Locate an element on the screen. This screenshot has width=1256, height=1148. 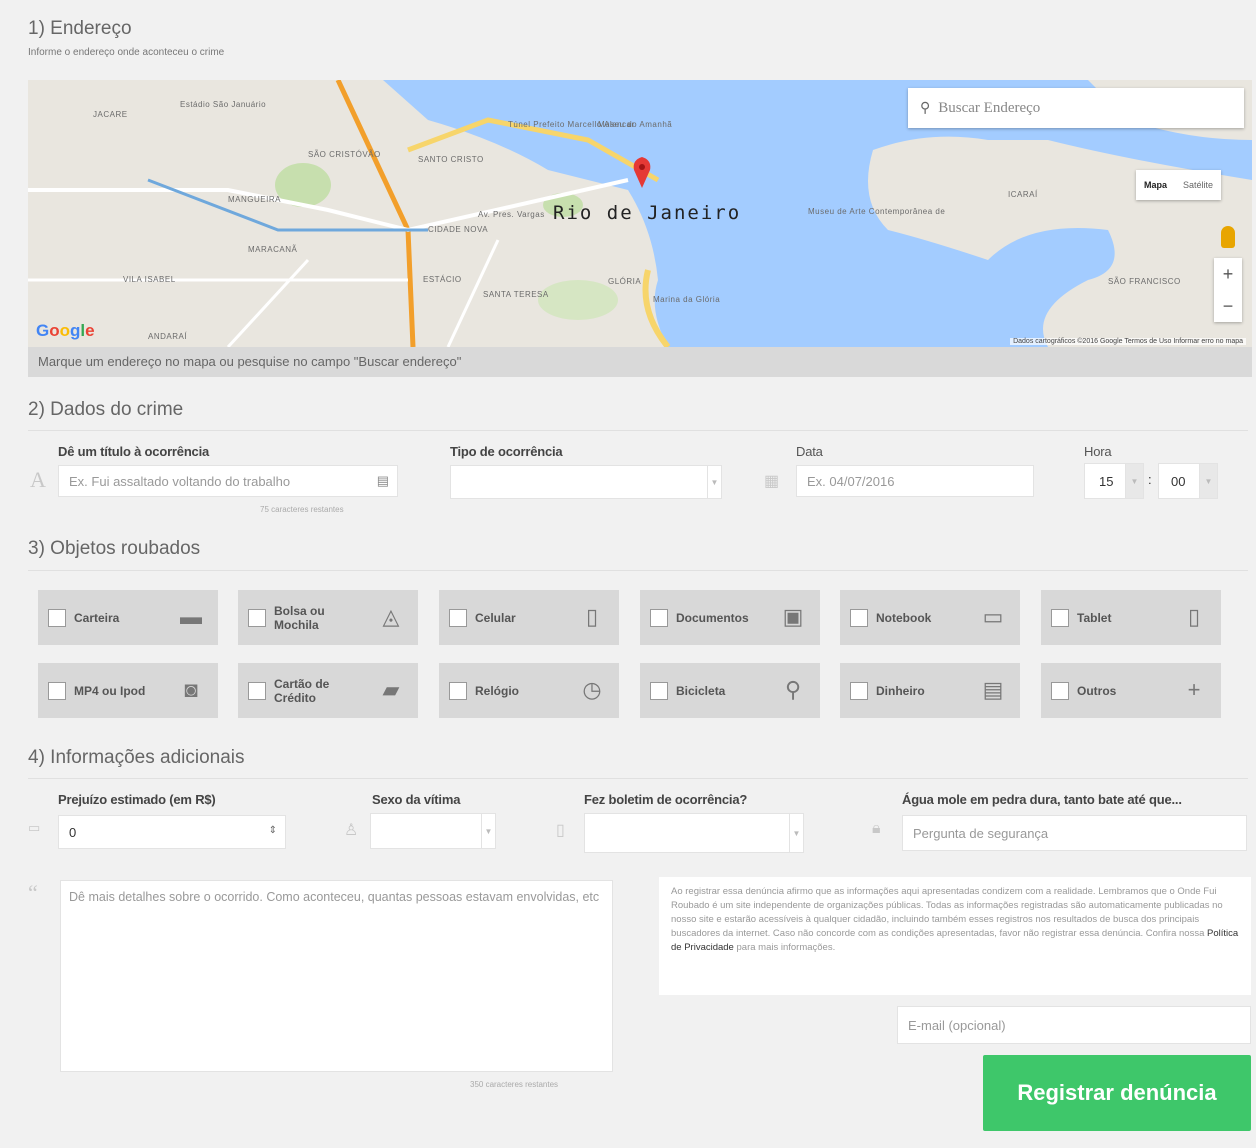
object-option: Carteira ▬ is located at coordinates (128, 617).